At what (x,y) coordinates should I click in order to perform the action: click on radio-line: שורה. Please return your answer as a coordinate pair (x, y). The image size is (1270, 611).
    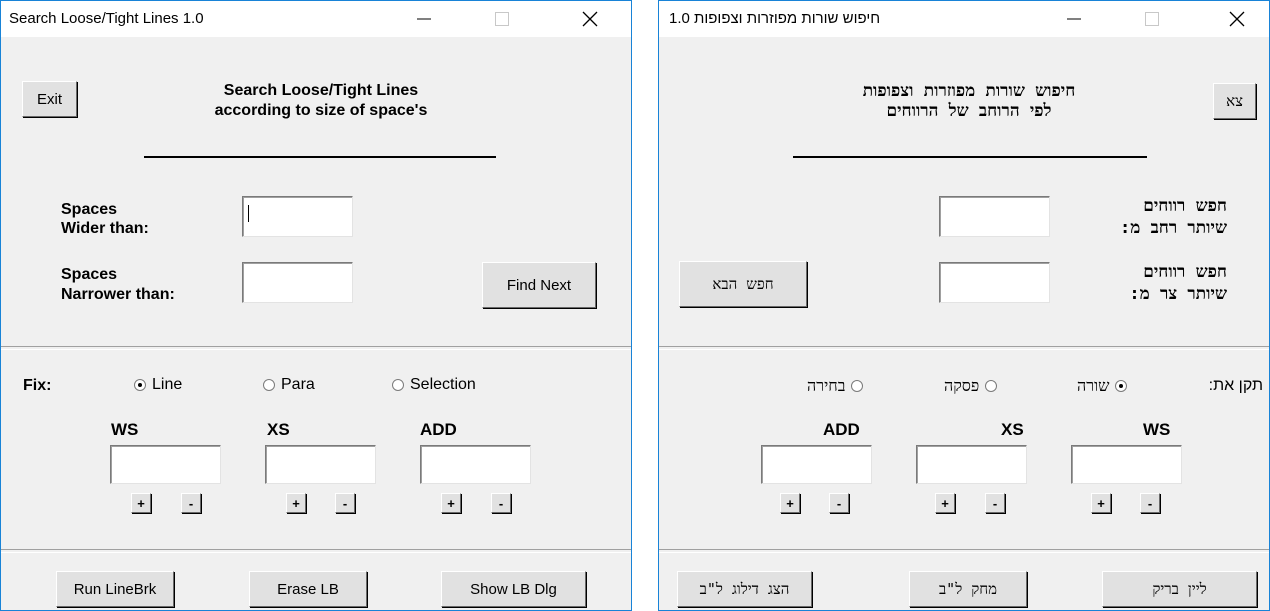
    Looking at the image, I should click on (1102, 386).